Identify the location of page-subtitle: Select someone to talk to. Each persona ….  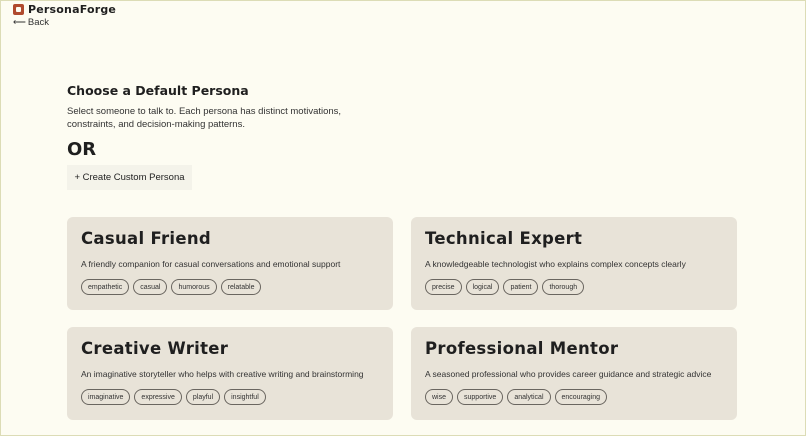
(204, 118).